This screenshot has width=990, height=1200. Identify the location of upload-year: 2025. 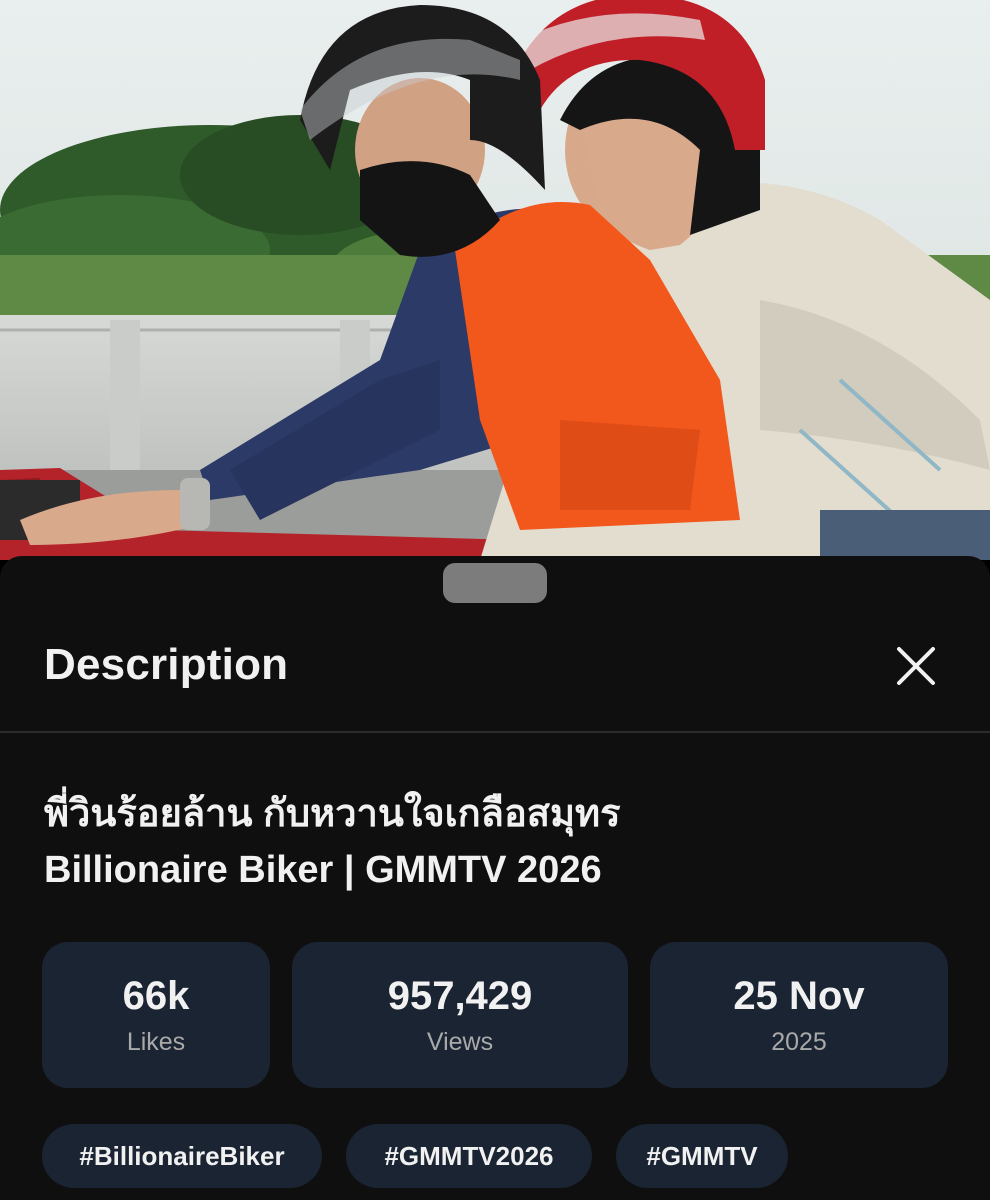
(799, 1042).